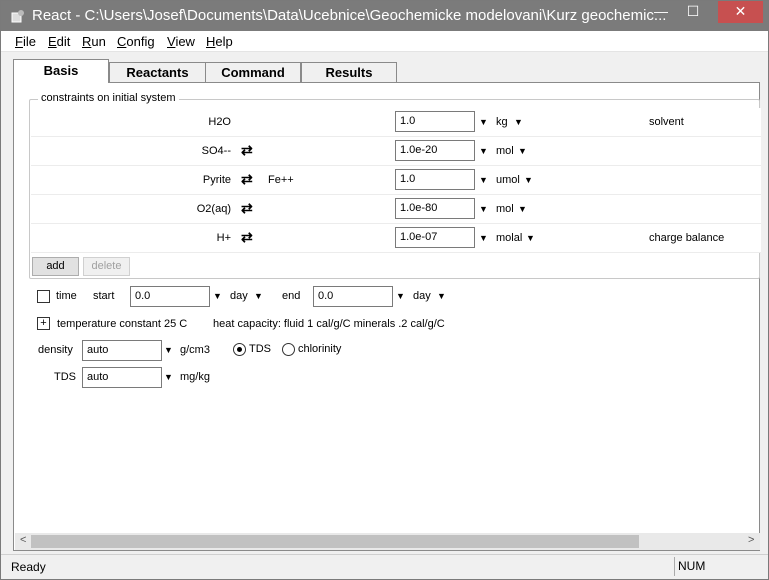  I want to click on close-button: ✕, so click(740, 12).